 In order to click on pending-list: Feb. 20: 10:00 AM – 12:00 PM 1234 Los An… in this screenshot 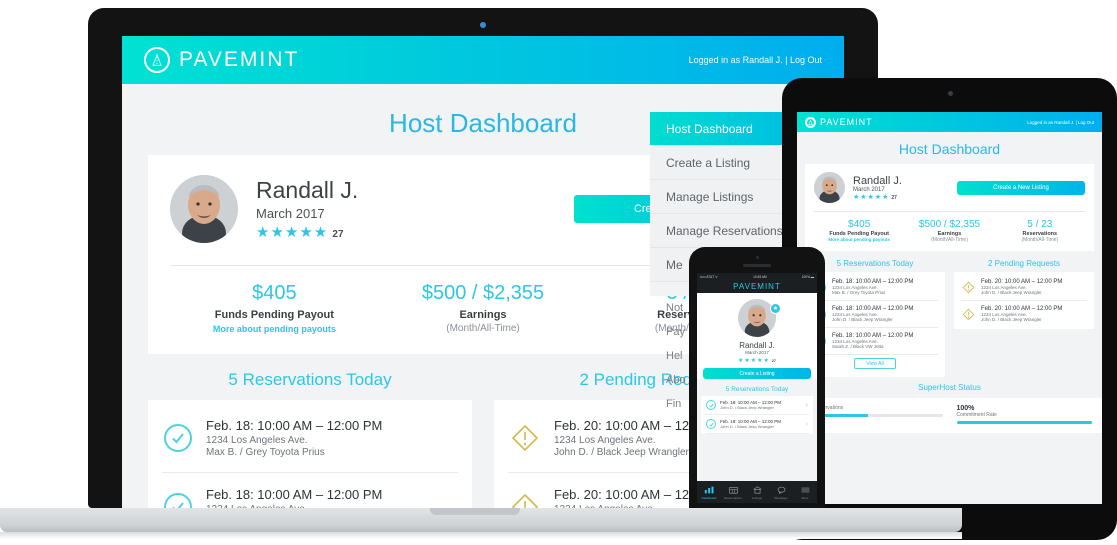, I will do `click(1024, 300)`.